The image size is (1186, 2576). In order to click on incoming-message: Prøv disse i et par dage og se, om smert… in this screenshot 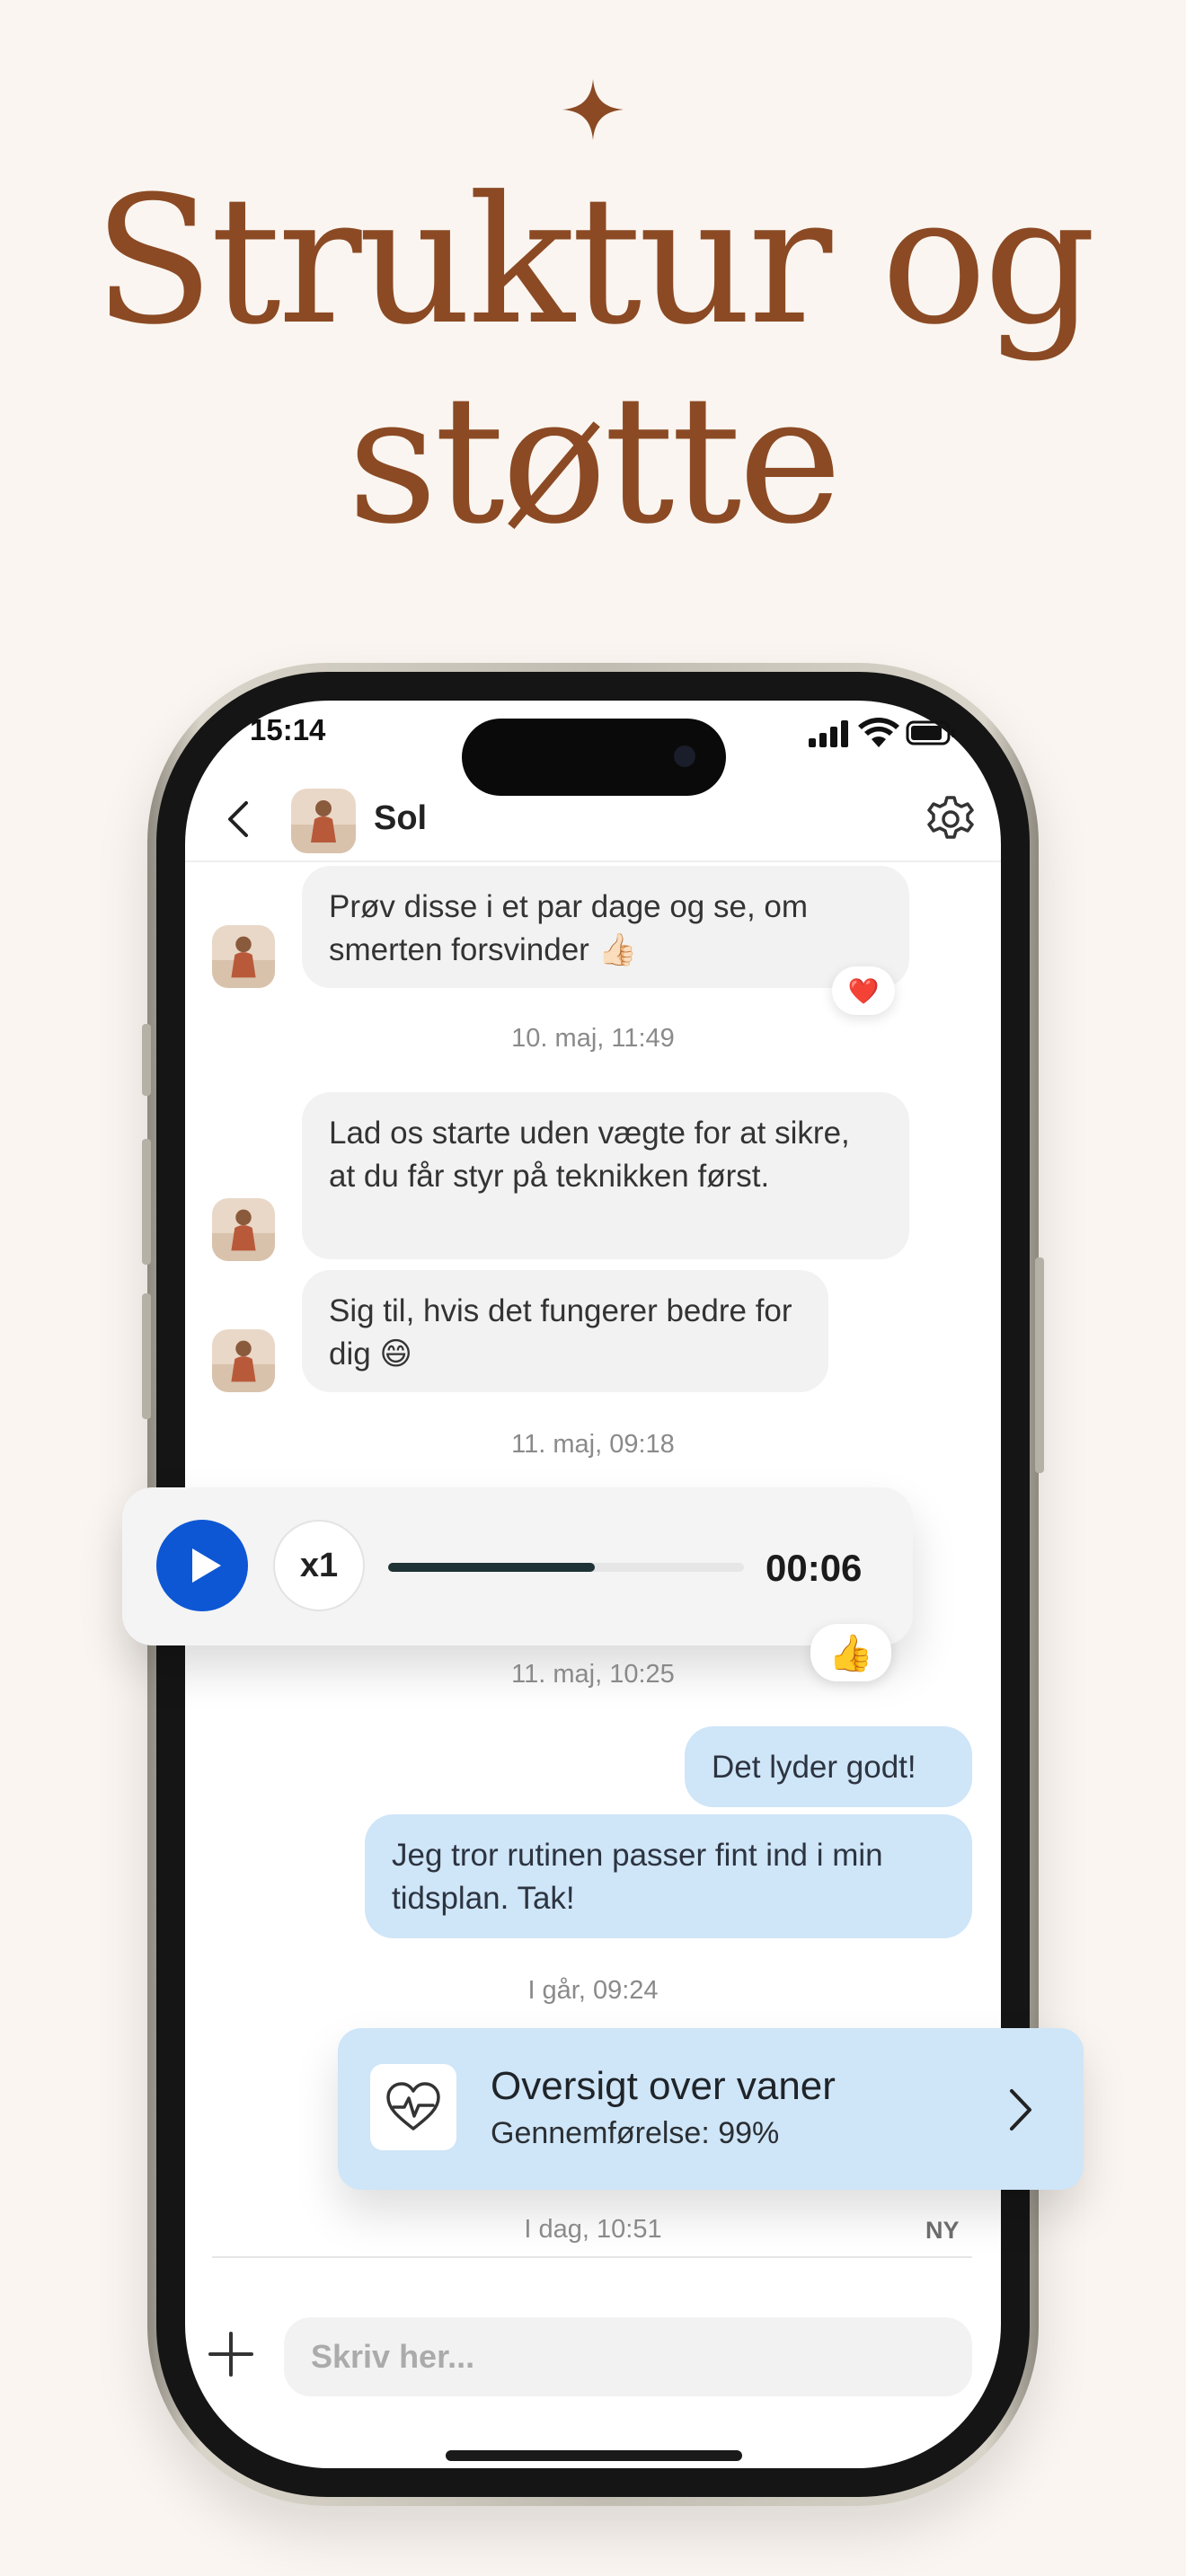, I will do `click(605, 927)`.